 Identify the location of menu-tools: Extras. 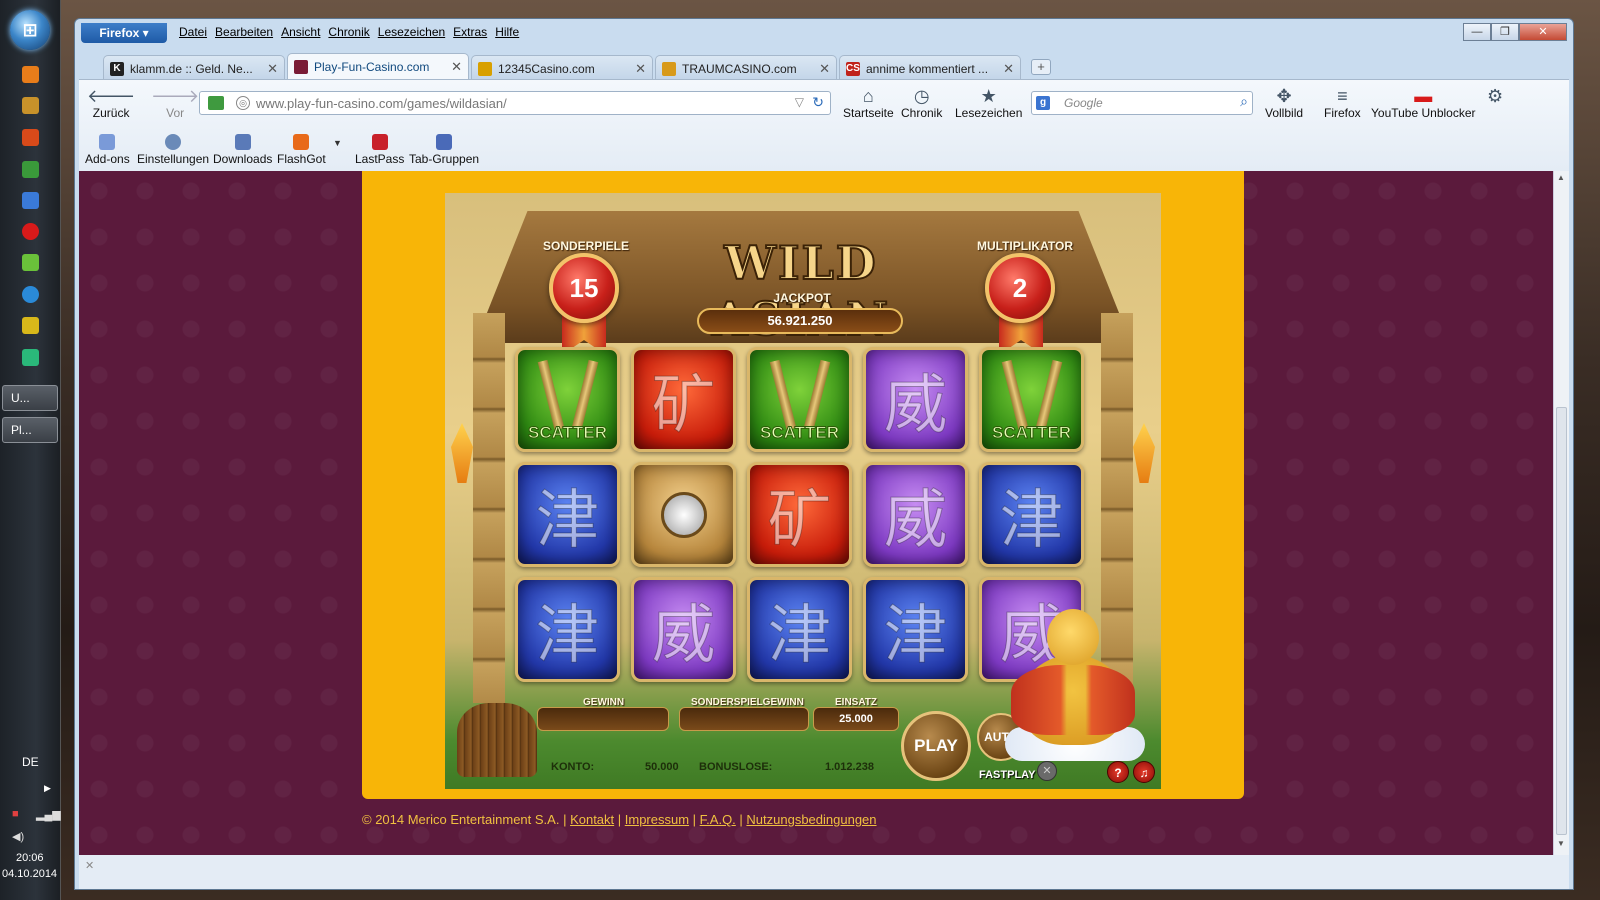
(470, 32).